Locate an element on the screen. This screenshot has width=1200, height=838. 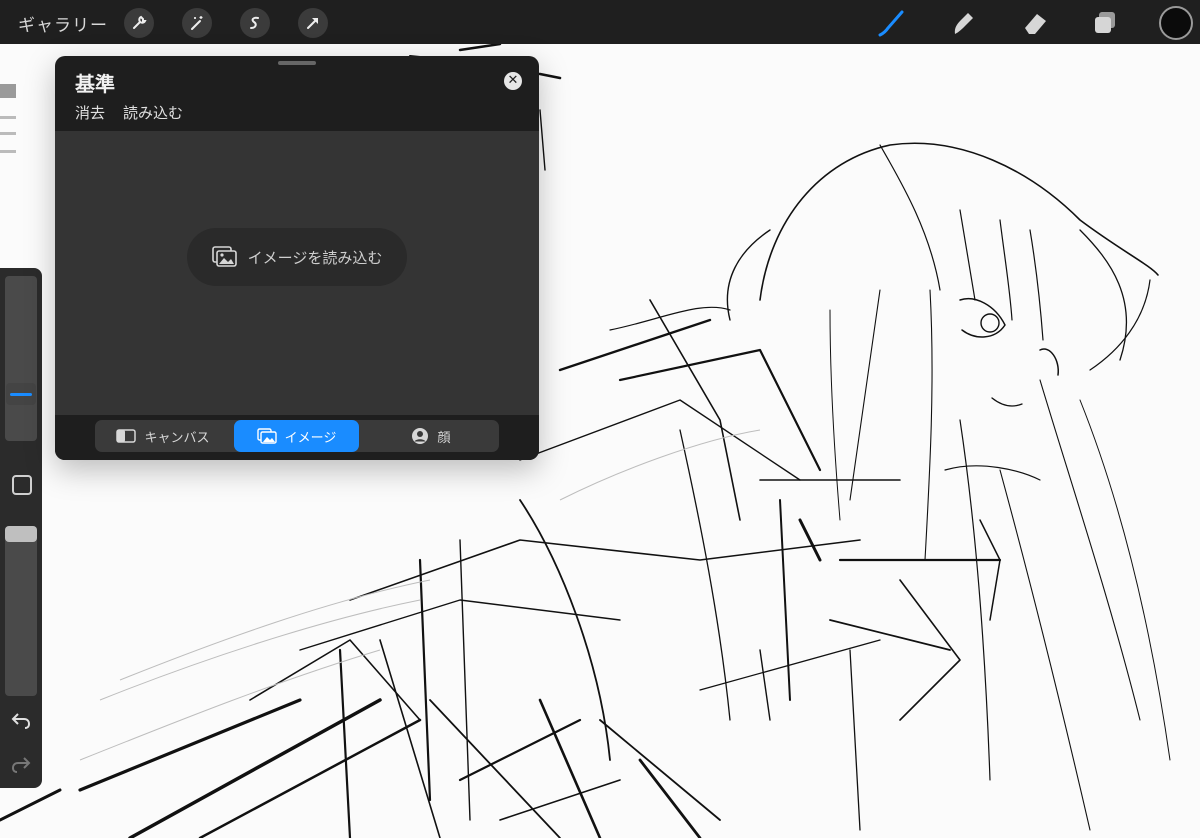
wrench-icon is located at coordinates (139, 23).